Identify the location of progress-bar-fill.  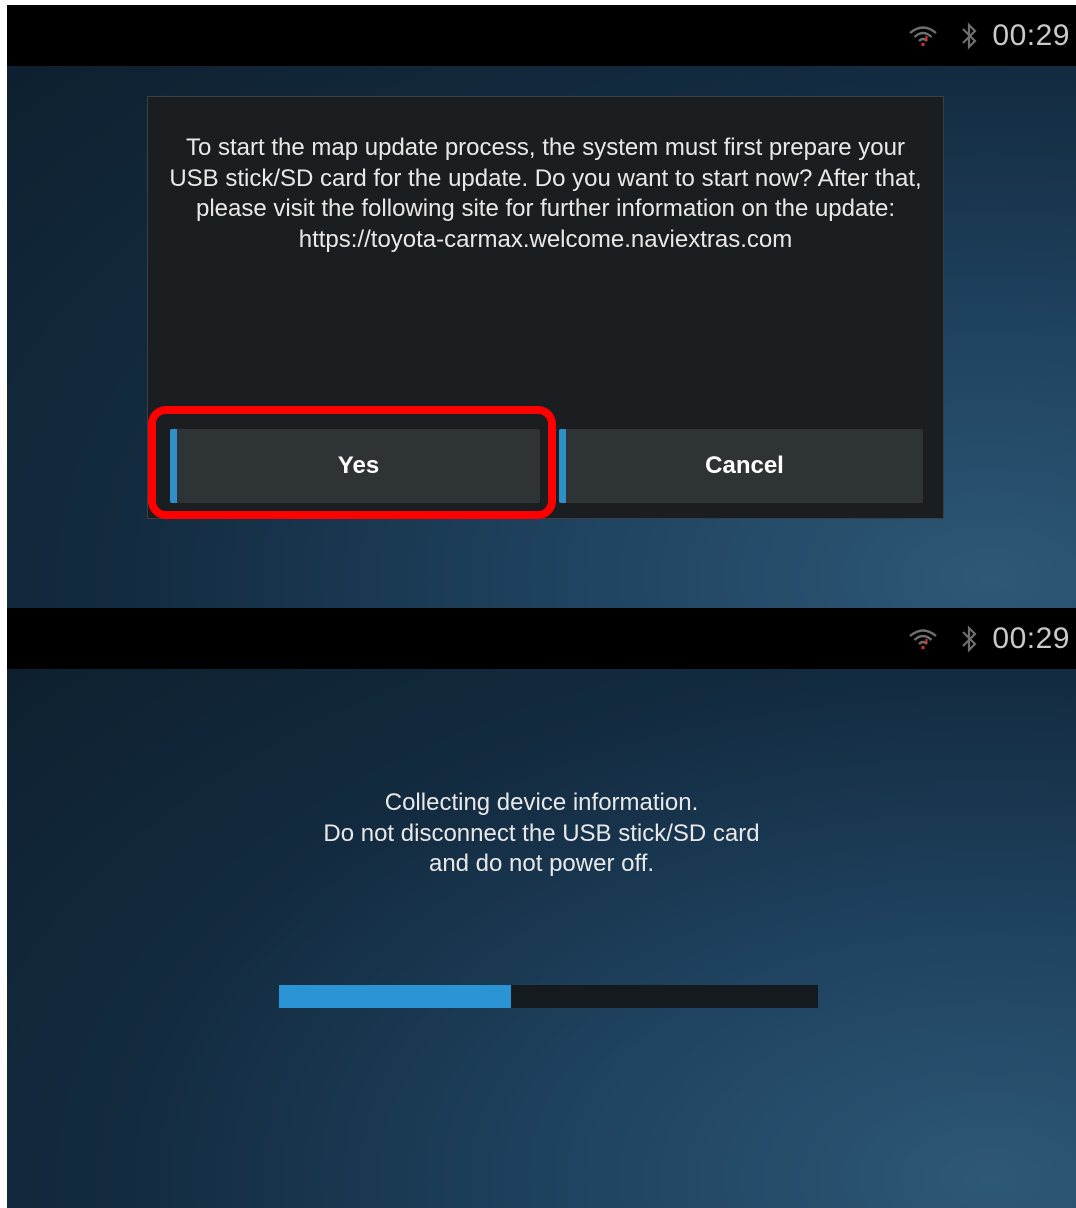
(395, 996).